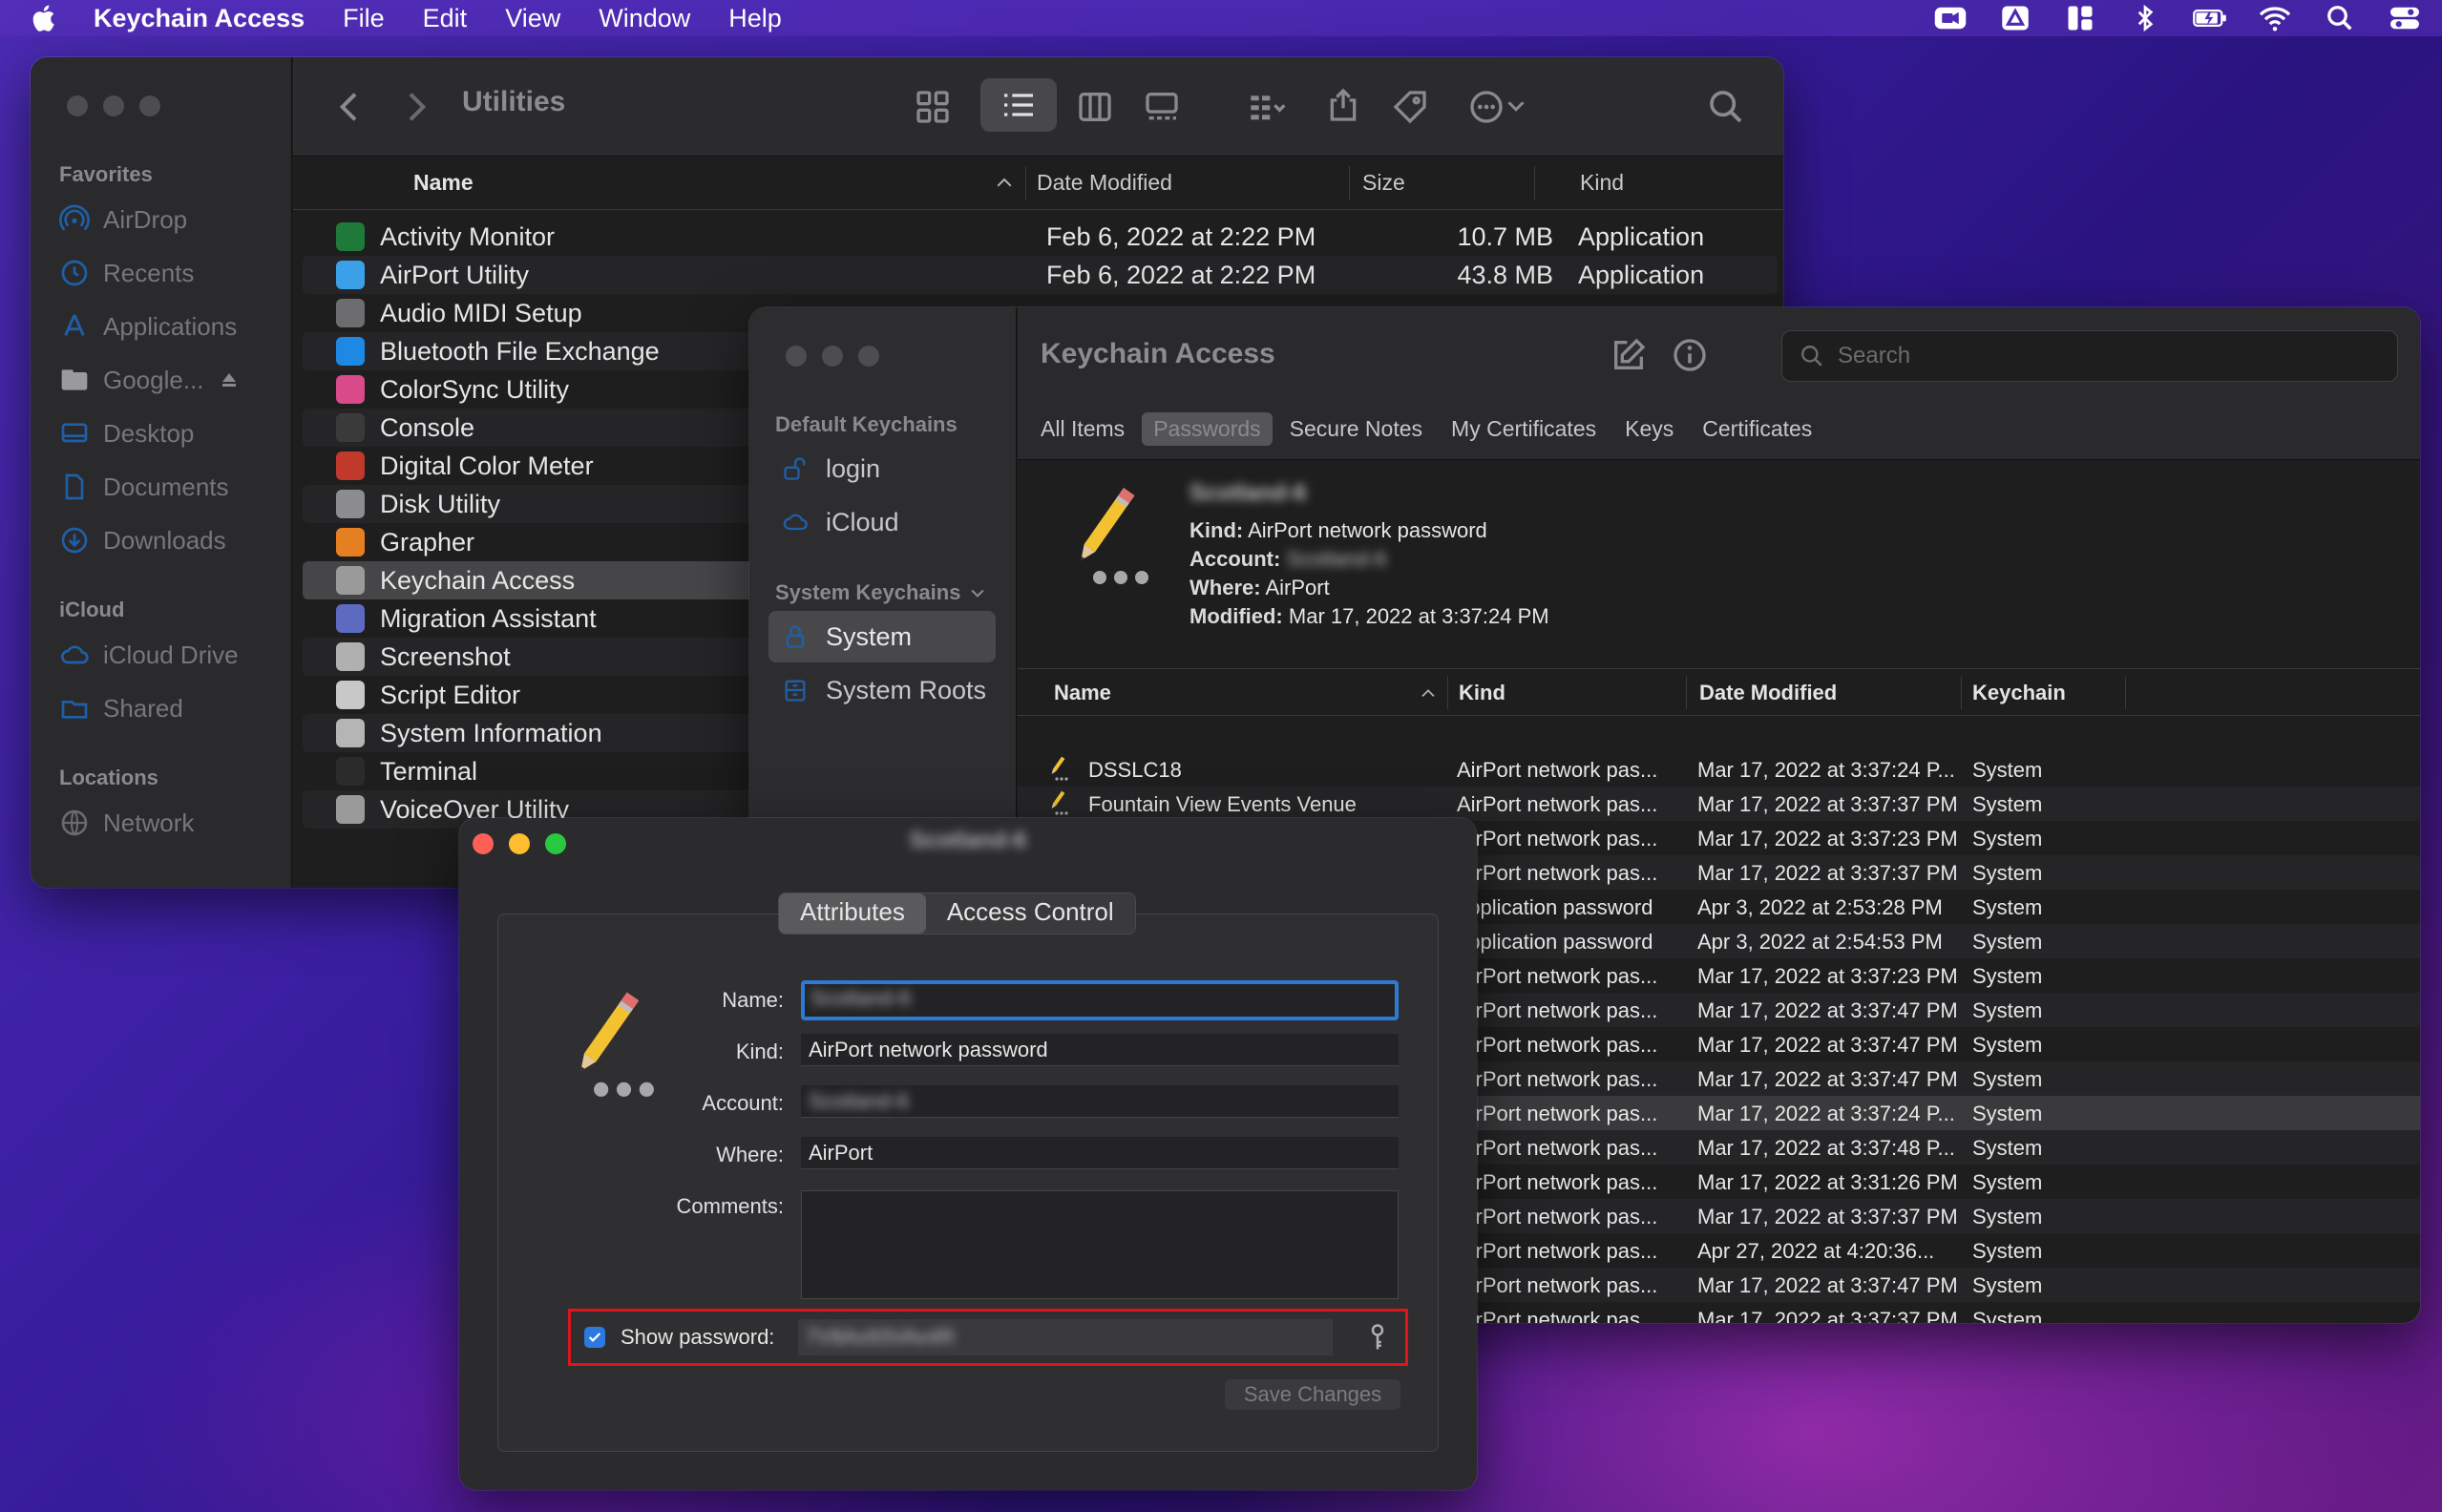 The width and height of the screenshot is (2442, 1512). Describe the element at coordinates (2275, 18) in the screenshot. I see `wifi-icon` at that location.